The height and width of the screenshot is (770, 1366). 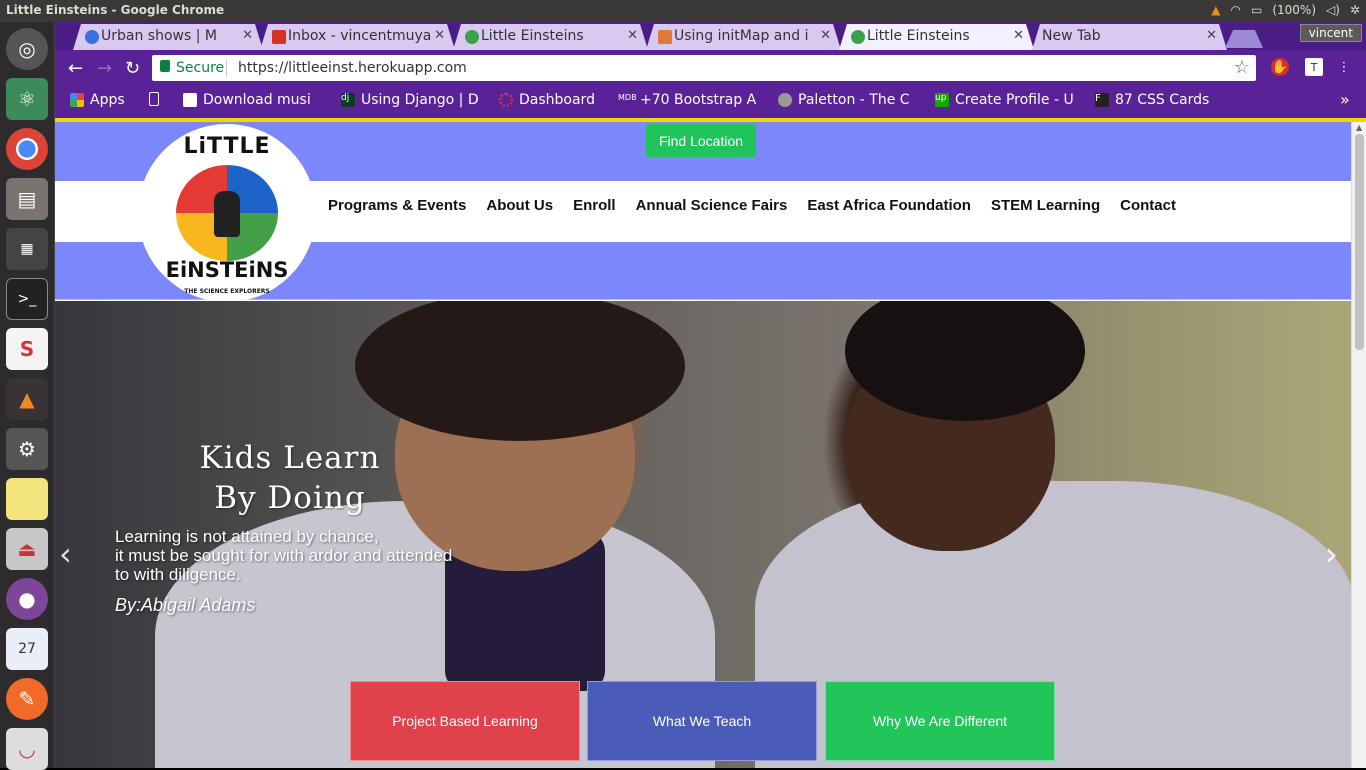 I want to click on django-icon: dj, so click(x=348, y=100).